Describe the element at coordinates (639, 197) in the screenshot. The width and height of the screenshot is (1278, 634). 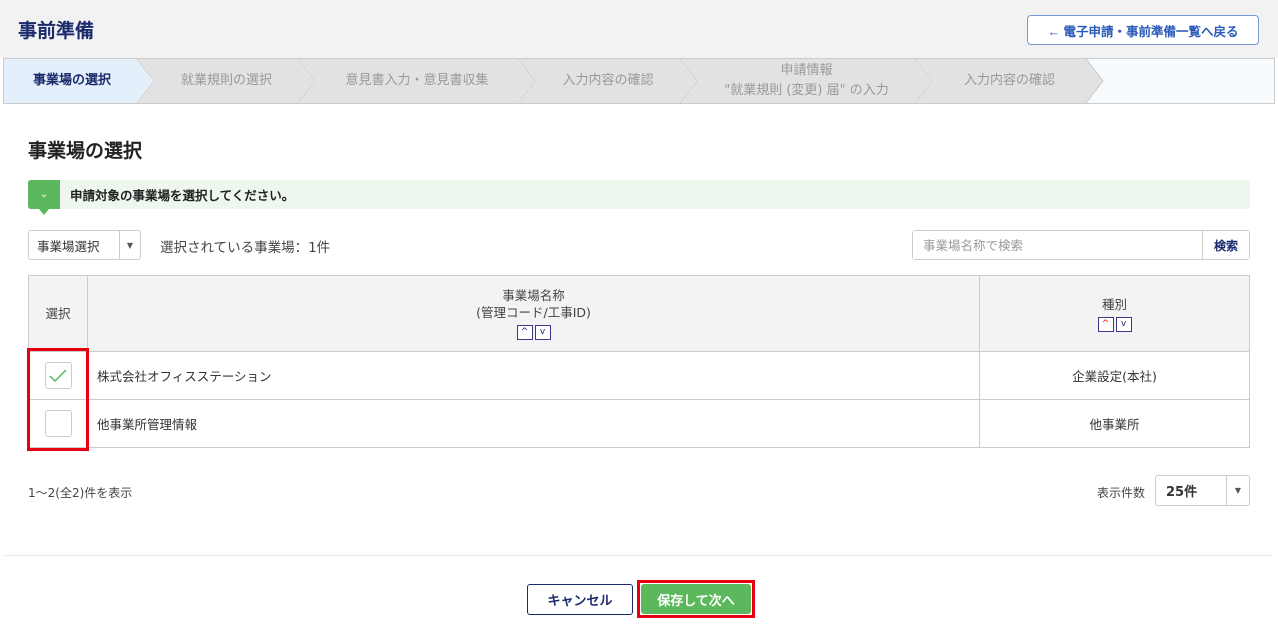
I see `notice-banner: ⌄ 申請対象の事業場を選択してください。` at that location.